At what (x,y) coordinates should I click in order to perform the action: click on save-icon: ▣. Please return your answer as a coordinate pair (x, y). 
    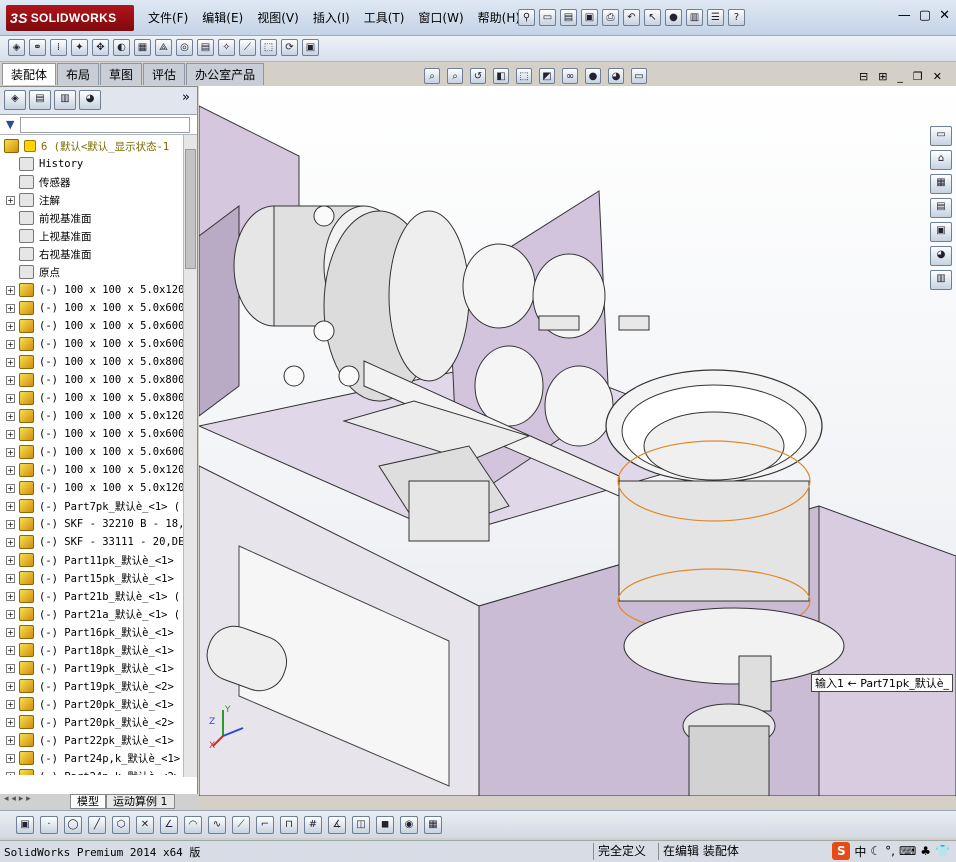
    Looking at the image, I should click on (589, 17).